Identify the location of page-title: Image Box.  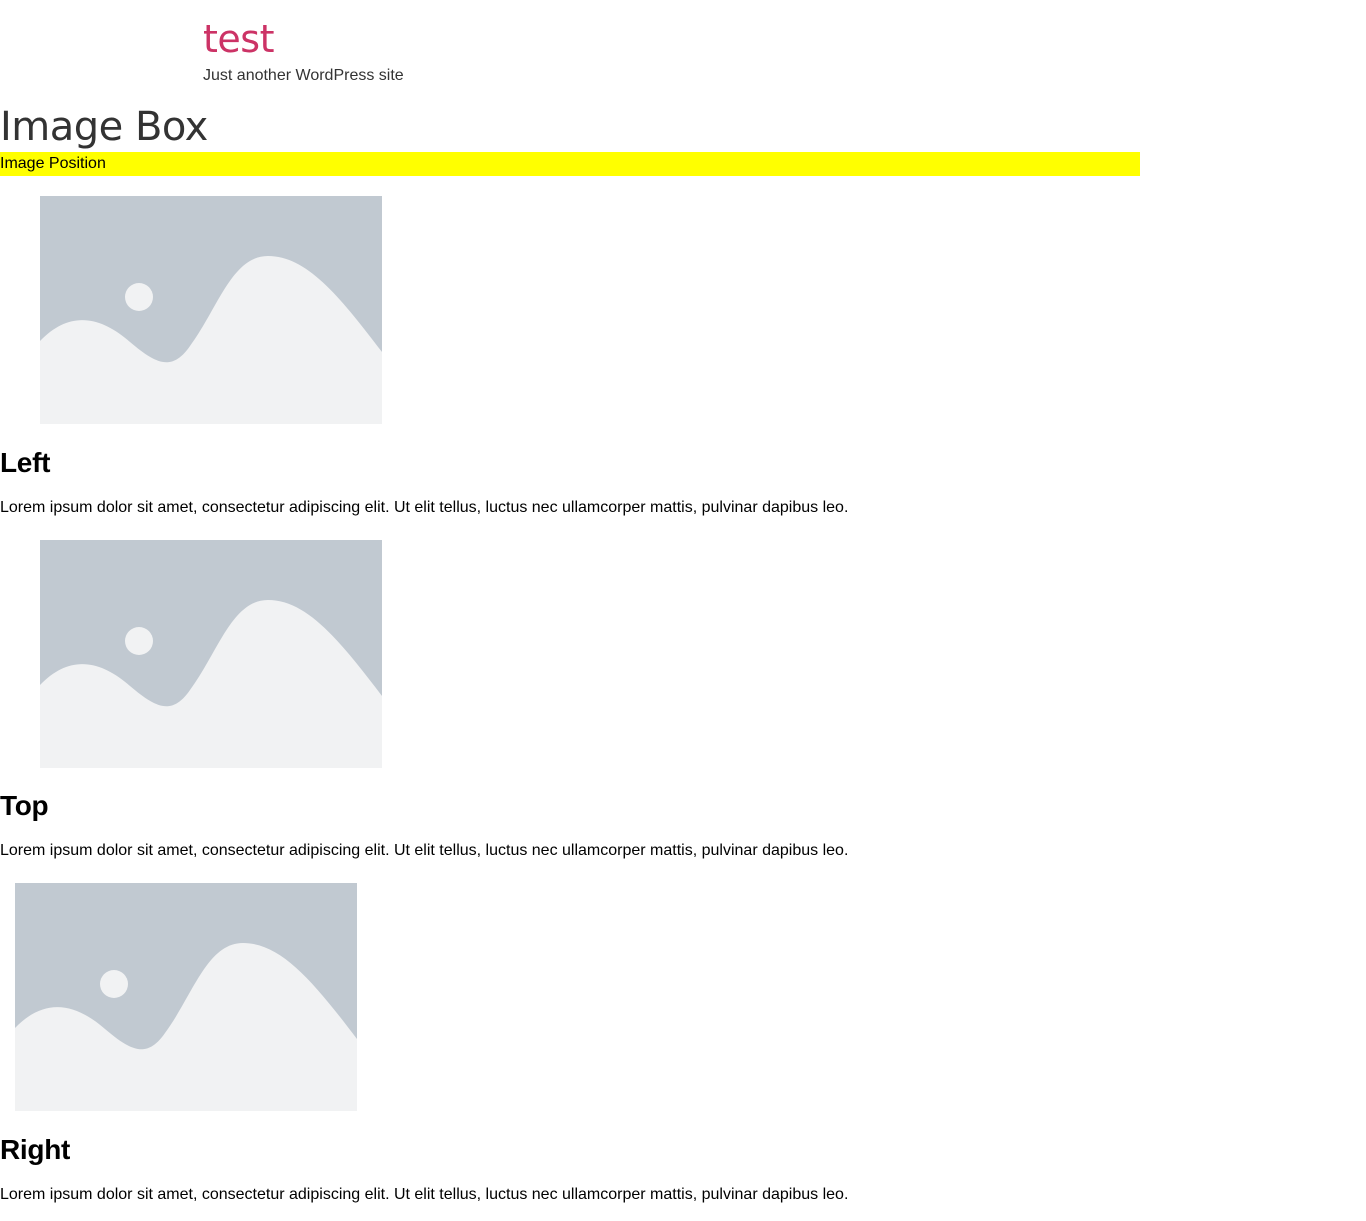
(104, 127).